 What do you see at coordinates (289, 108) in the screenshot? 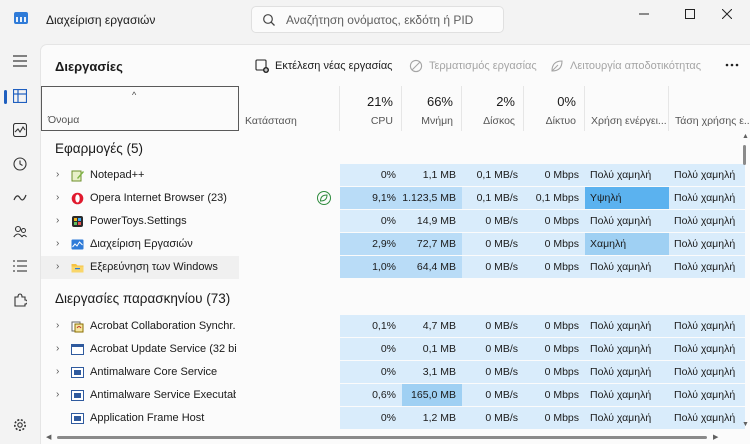
I see `column-header-status: Κατάσταση` at bounding box center [289, 108].